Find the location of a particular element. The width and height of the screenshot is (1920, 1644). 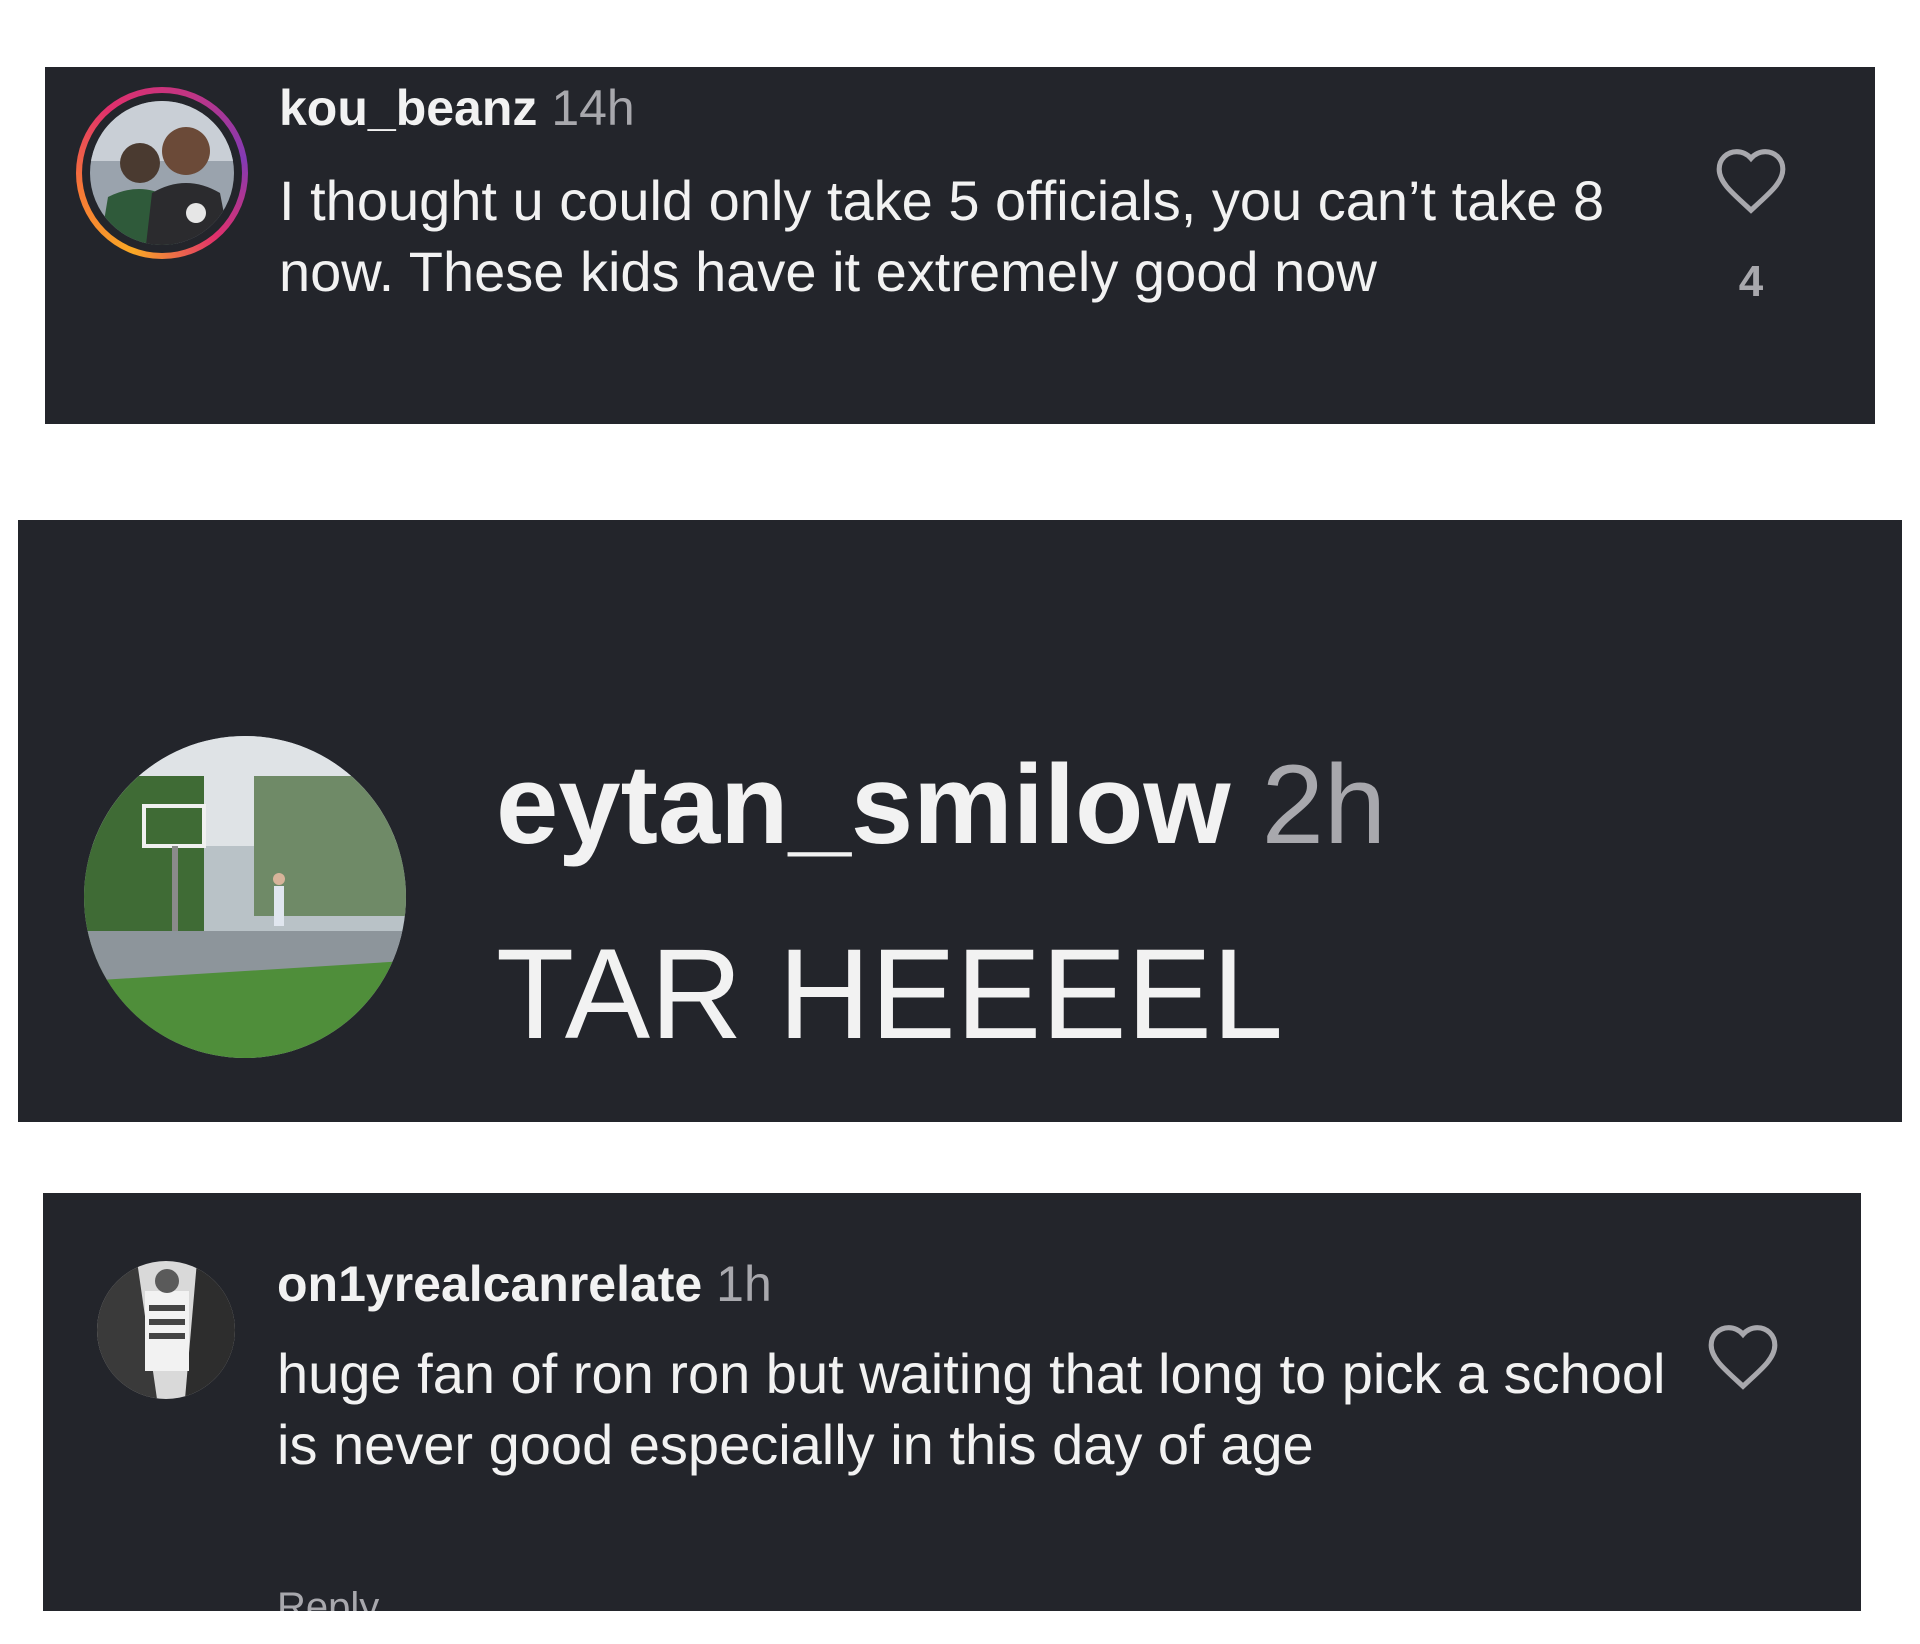

reply-button: Reply is located at coordinates (328, 1598).